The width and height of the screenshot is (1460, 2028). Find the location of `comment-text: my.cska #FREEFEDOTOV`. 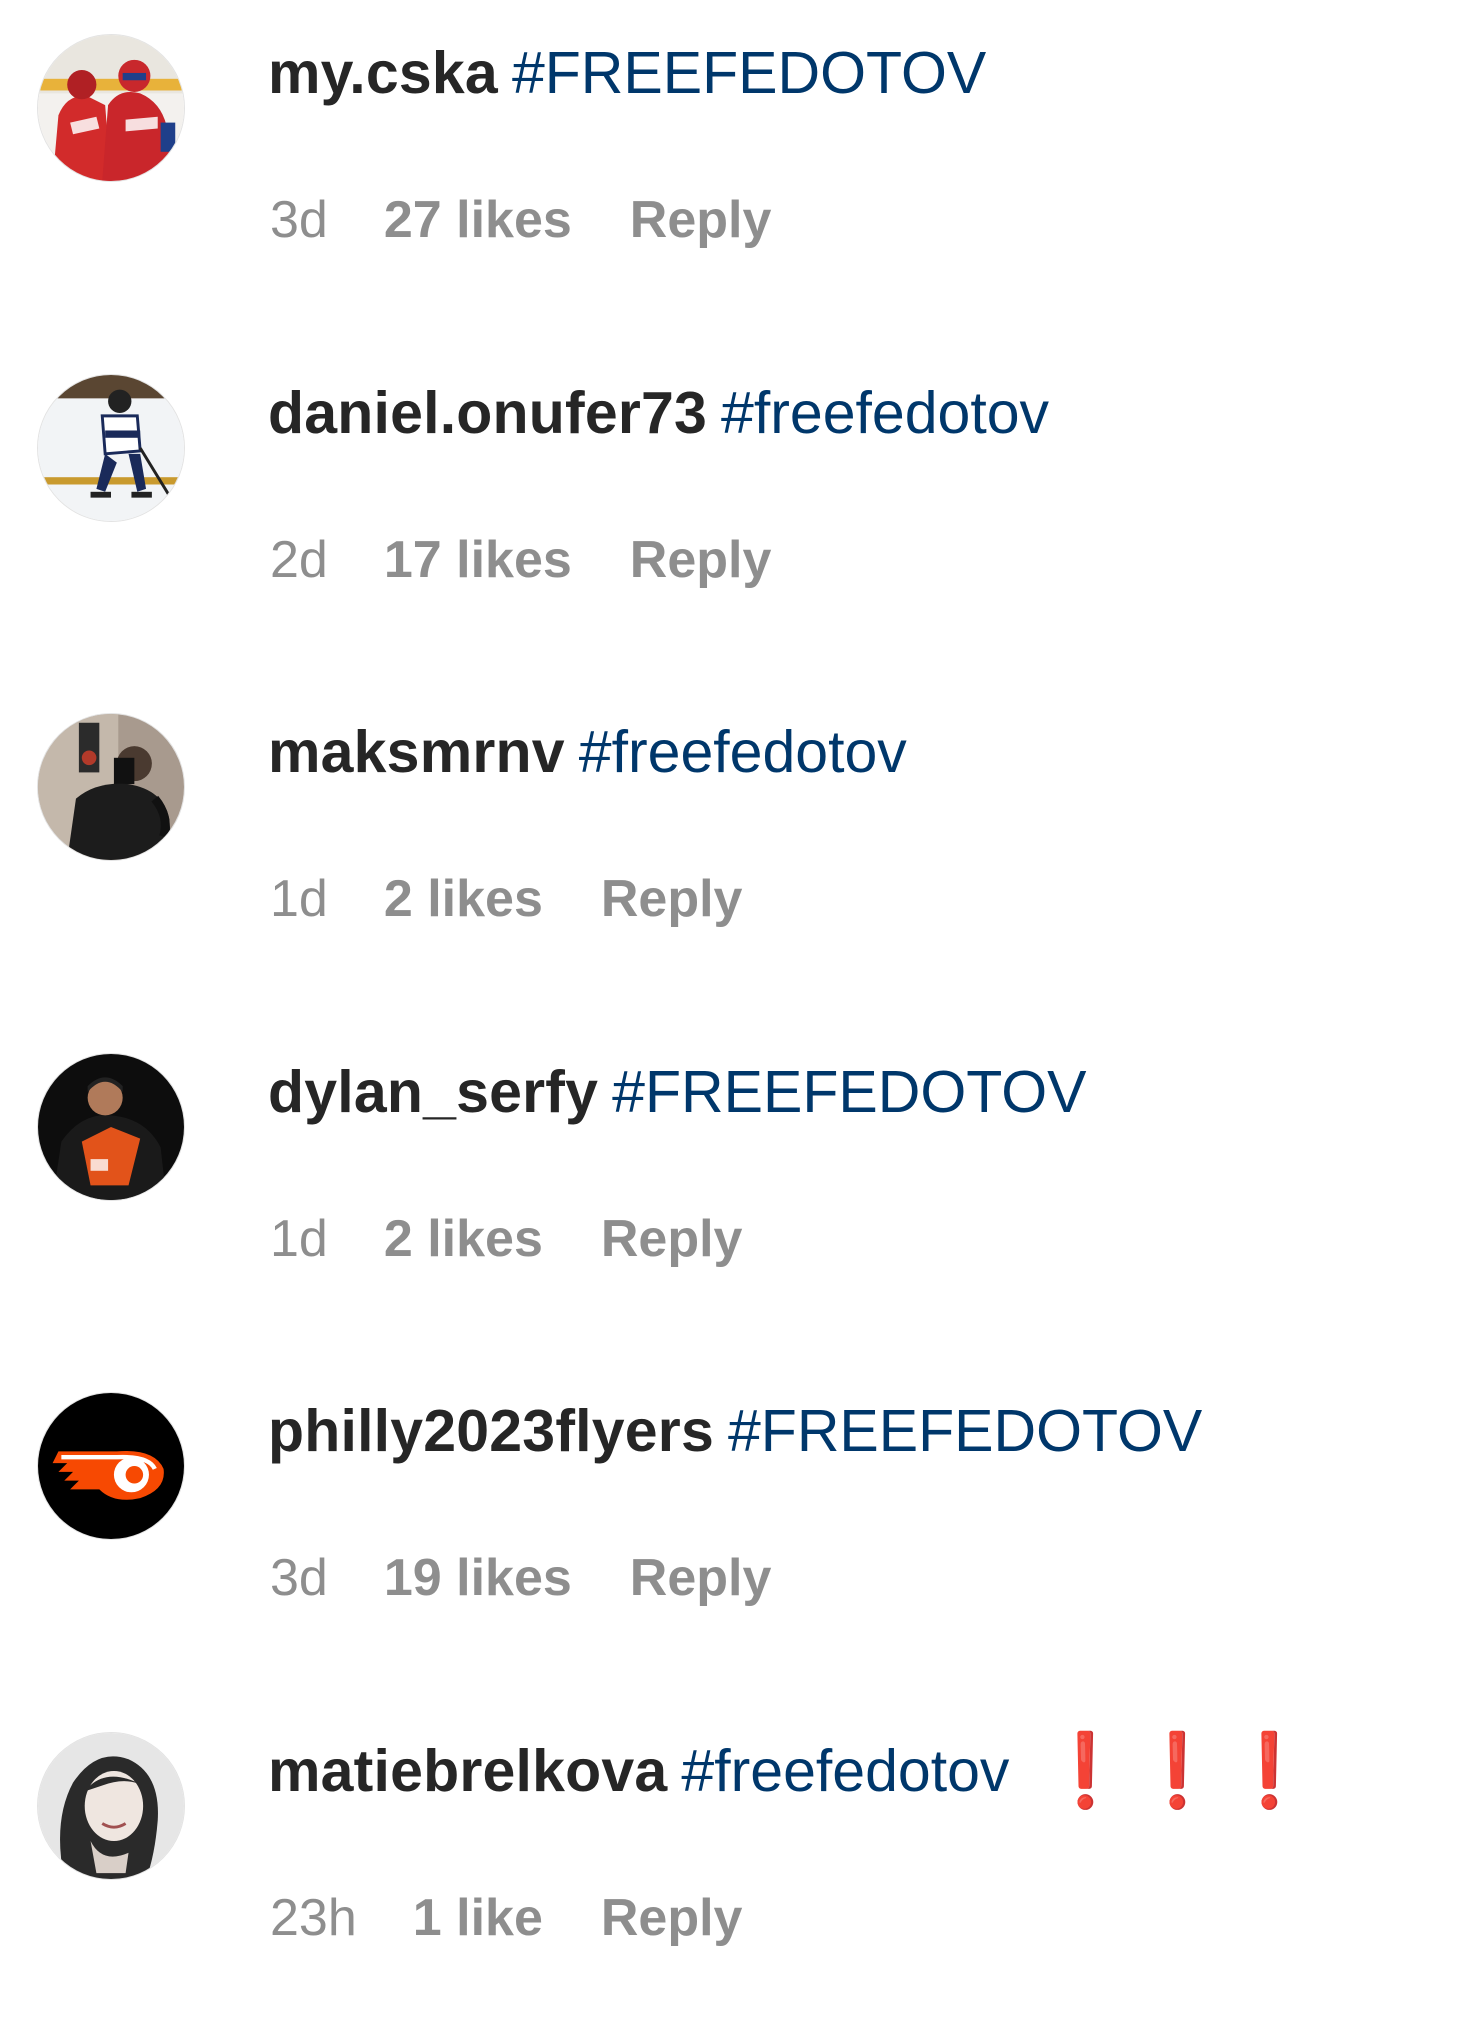

comment-text: my.cska #FREEFEDOTOV is located at coordinates (844, 73).